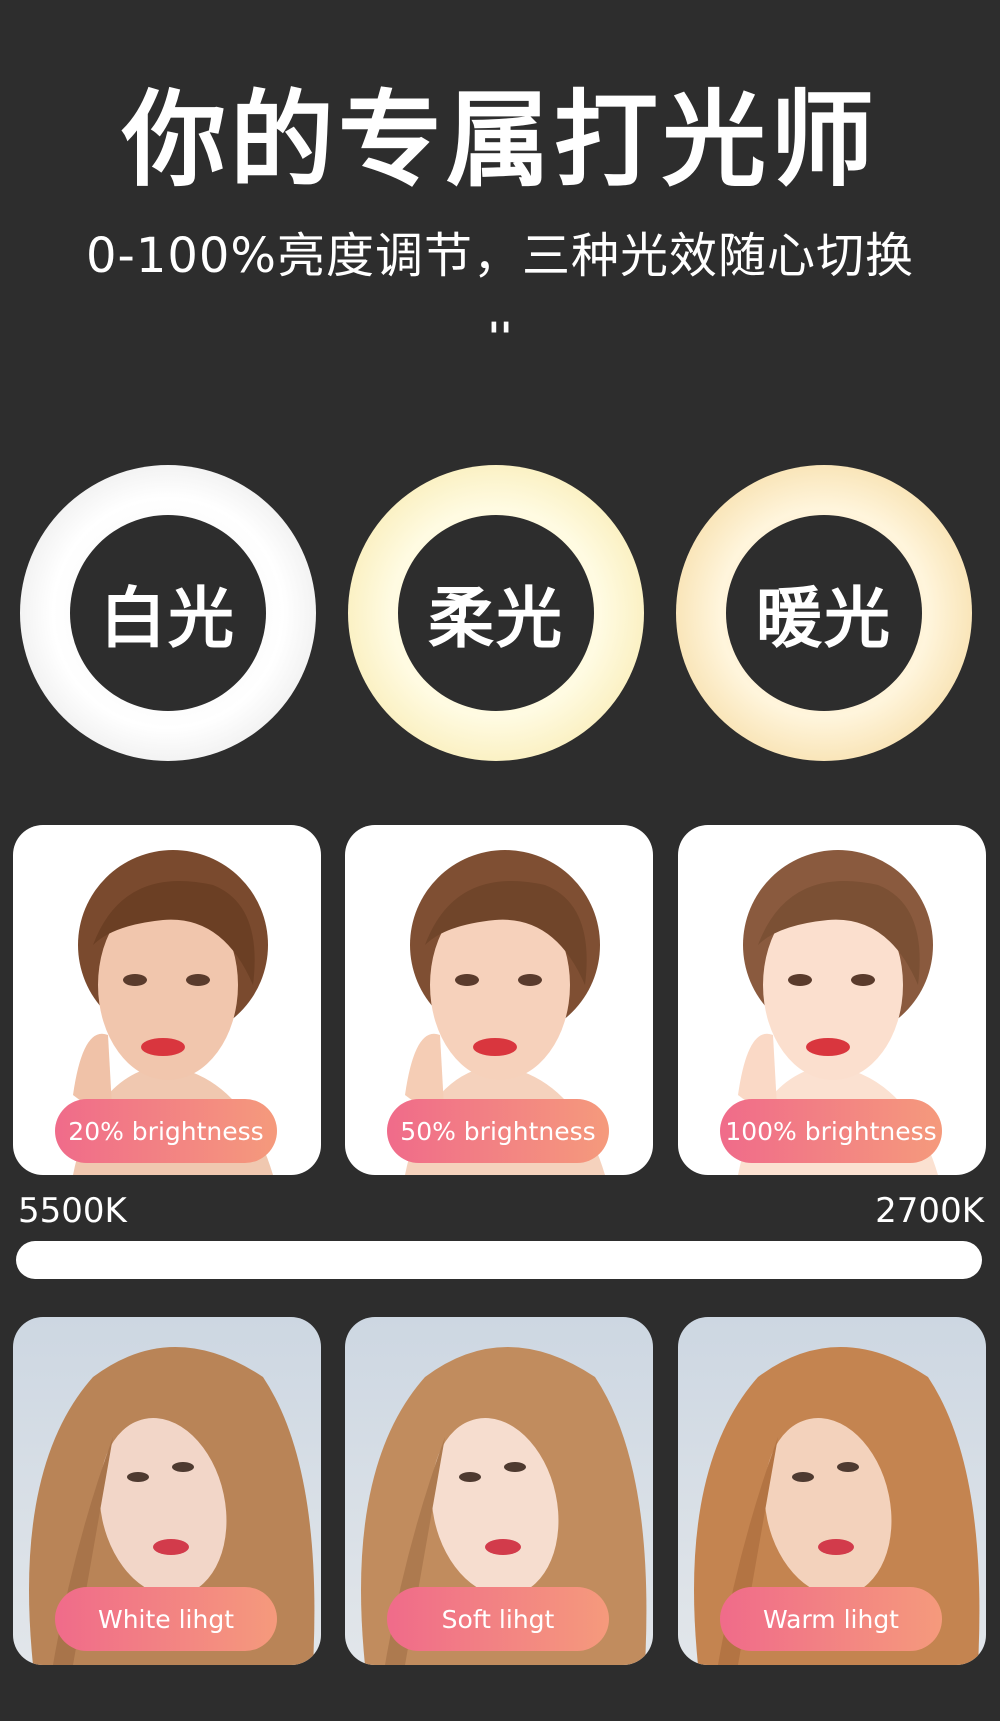  I want to click on ring-center: 暖光, so click(824, 613).